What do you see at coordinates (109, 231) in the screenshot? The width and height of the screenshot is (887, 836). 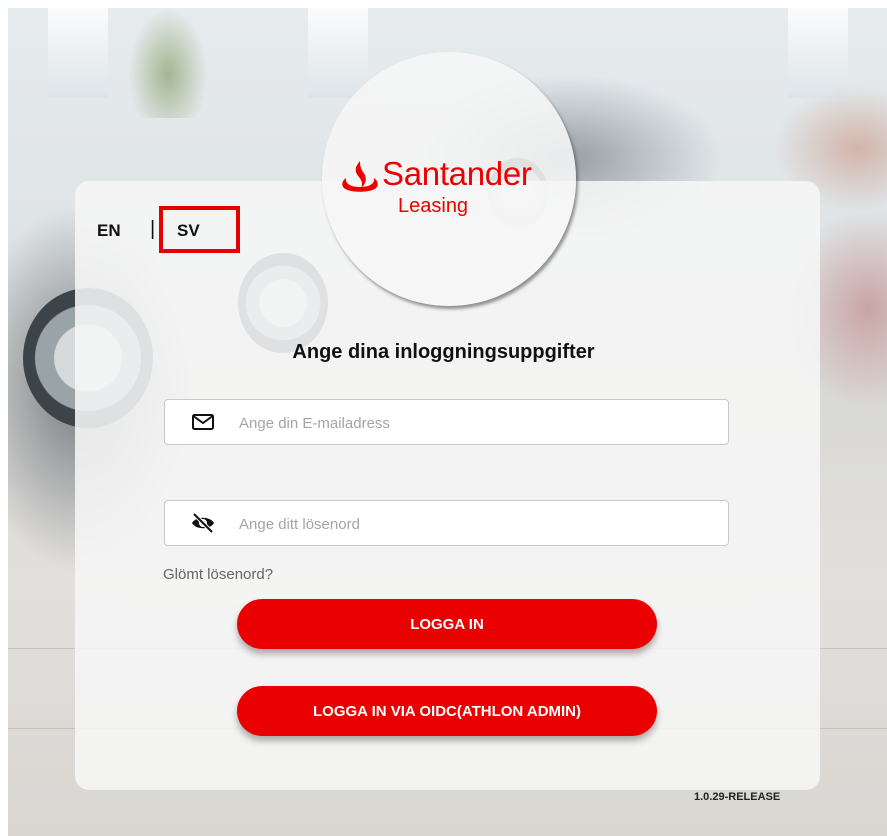 I see `language-option-en: EN` at bounding box center [109, 231].